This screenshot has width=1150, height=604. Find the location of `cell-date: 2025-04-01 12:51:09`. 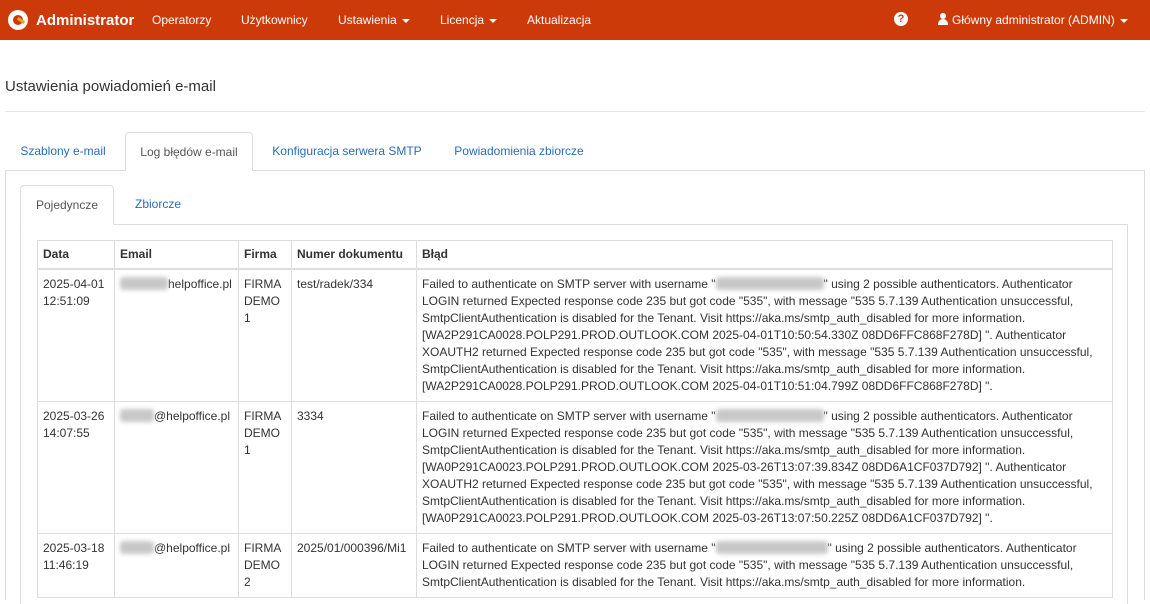

cell-date: 2025-04-01 12:51:09 is located at coordinates (76, 335).